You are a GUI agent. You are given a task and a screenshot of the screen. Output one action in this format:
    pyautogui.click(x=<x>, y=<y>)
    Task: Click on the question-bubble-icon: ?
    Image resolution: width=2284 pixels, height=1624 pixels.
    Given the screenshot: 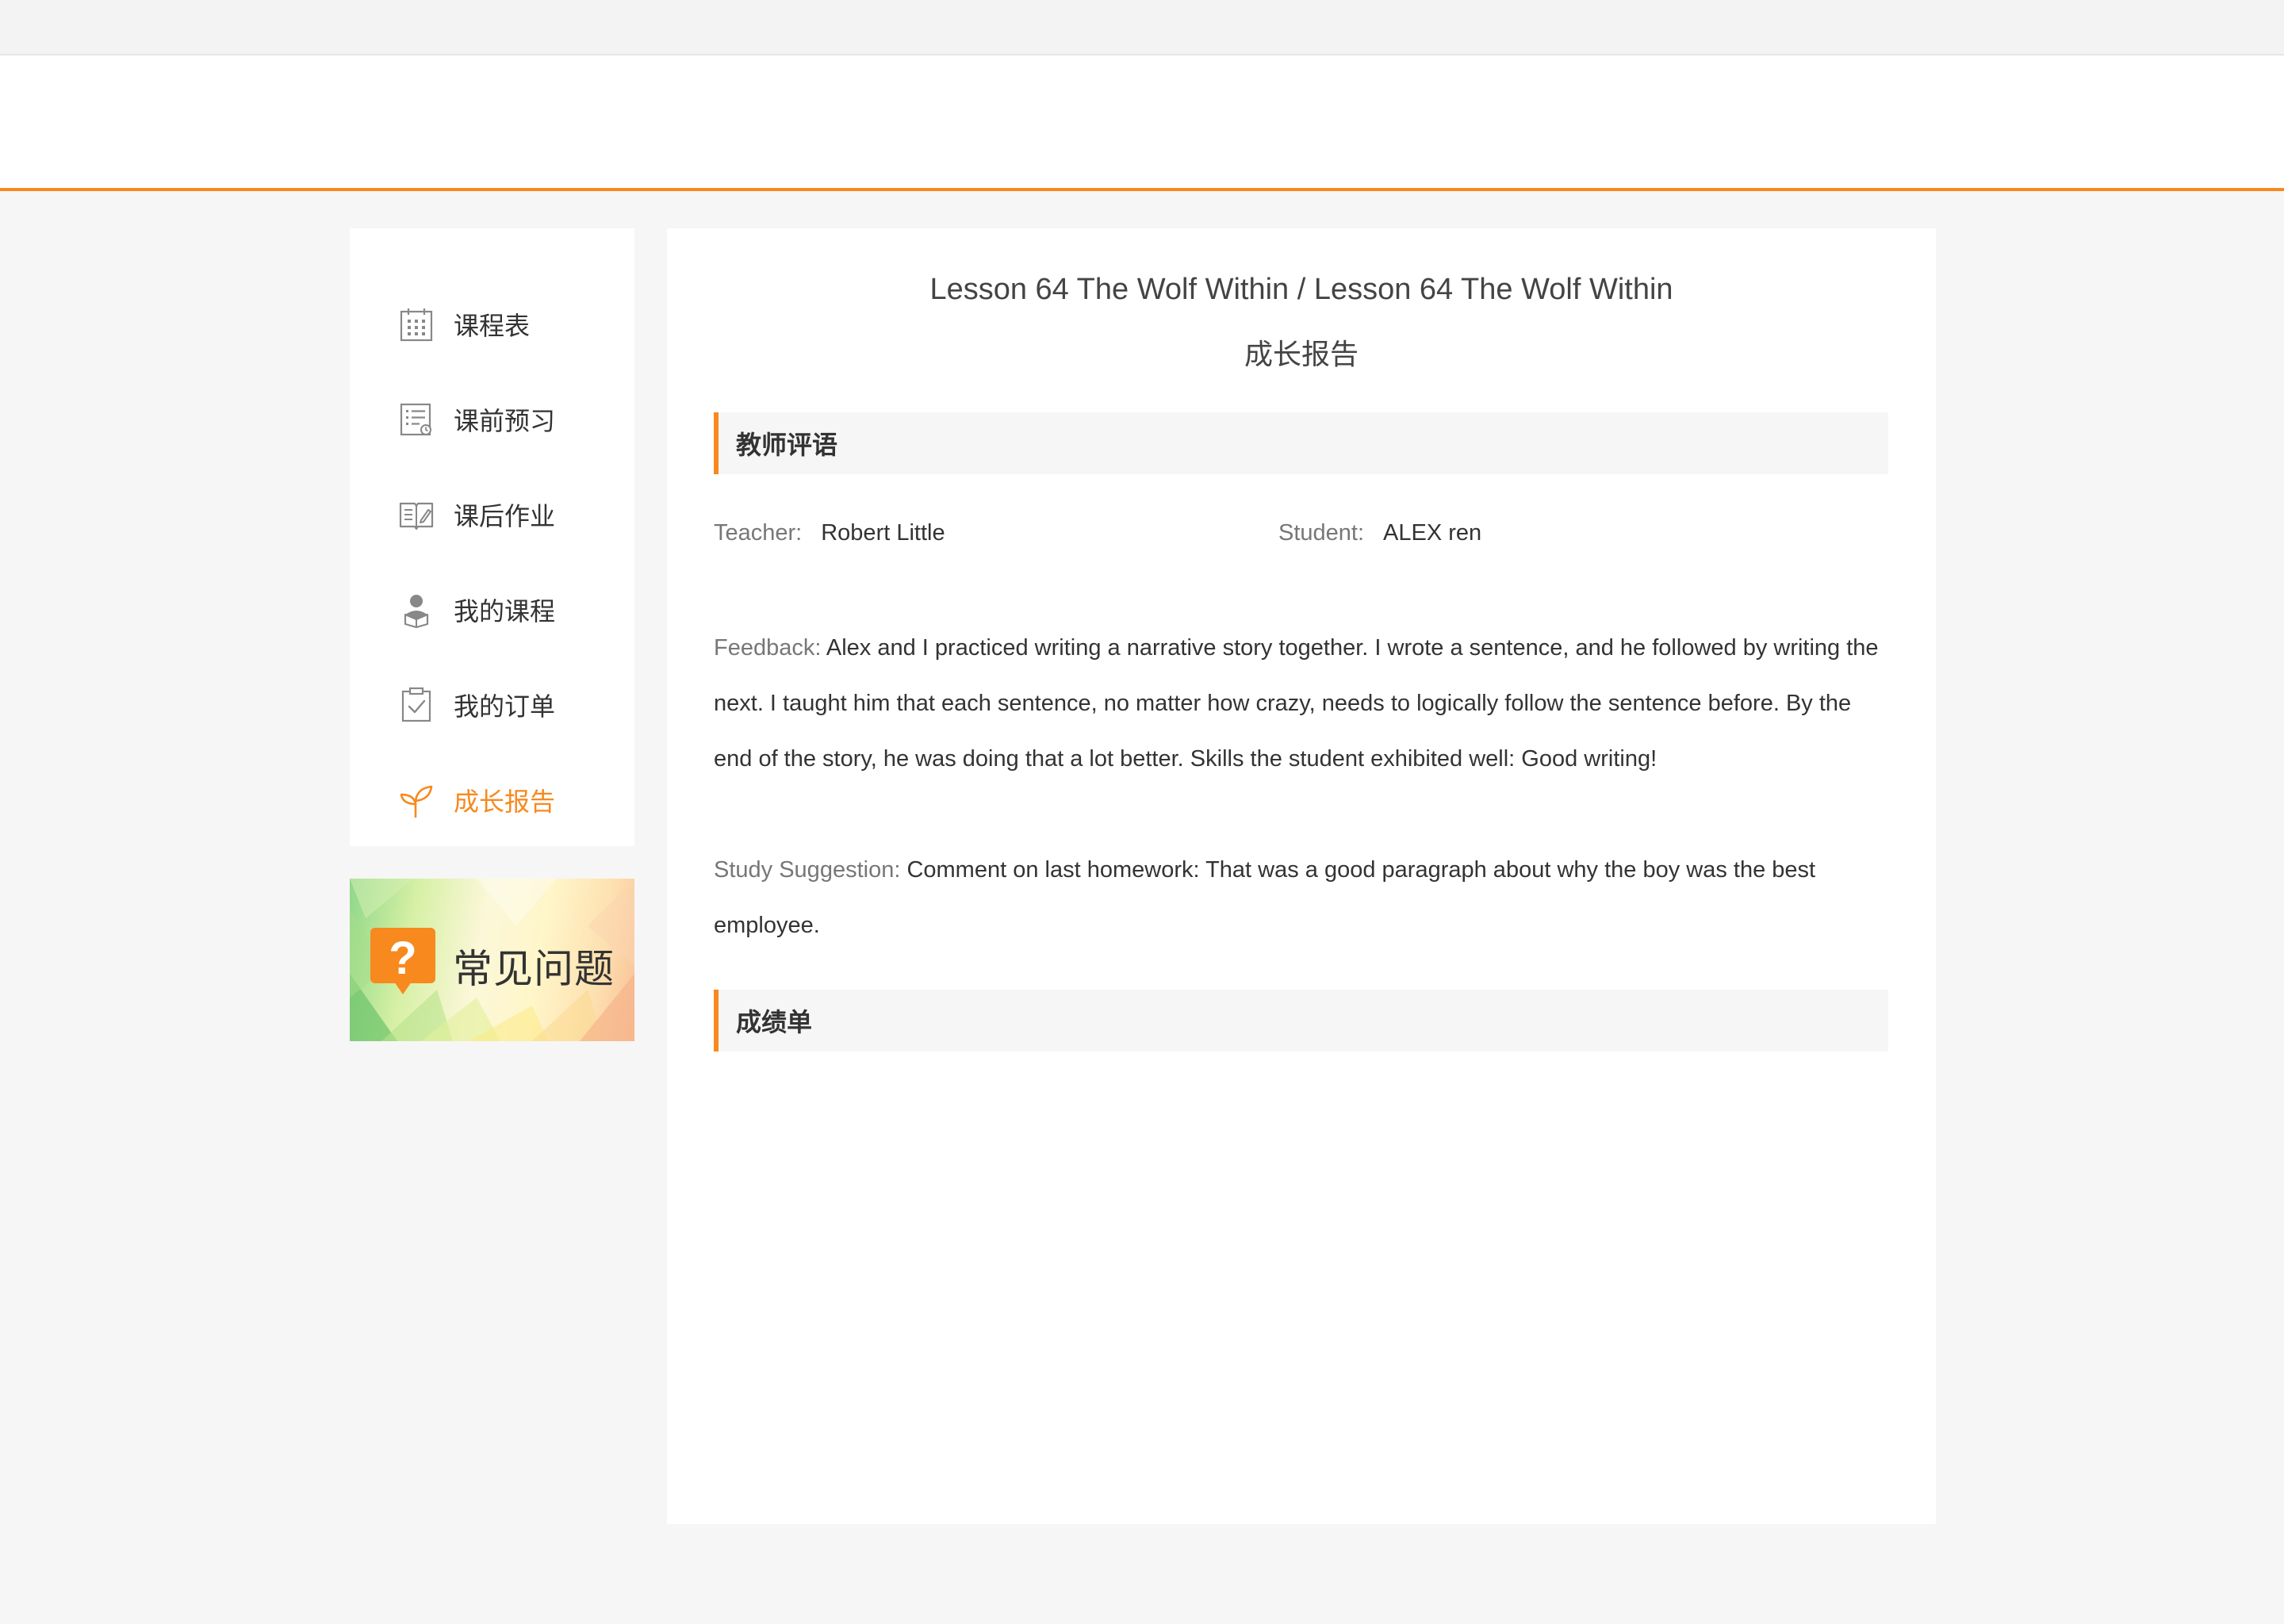 What is the action you would take?
    pyautogui.click(x=402, y=961)
    